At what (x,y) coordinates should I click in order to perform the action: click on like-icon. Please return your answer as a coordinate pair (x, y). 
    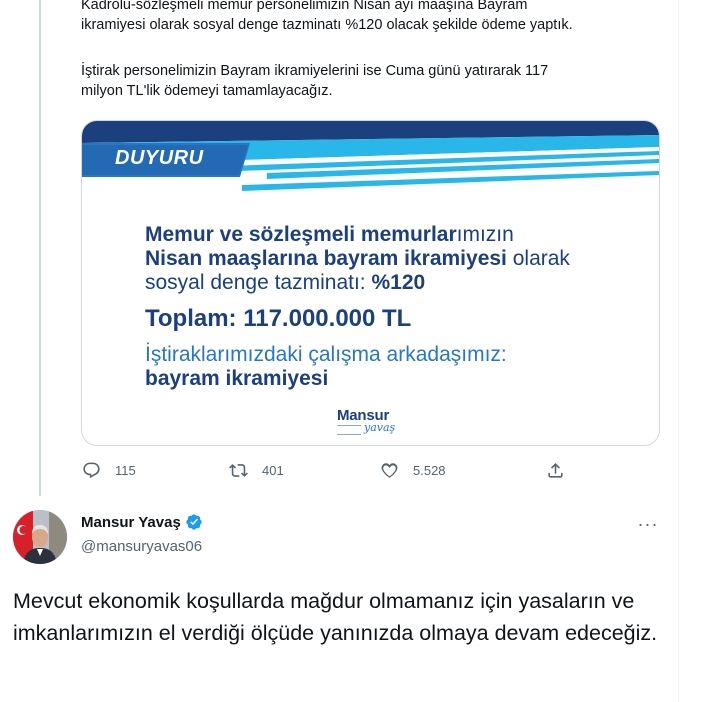
    Looking at the image, I should click on (389, 470).